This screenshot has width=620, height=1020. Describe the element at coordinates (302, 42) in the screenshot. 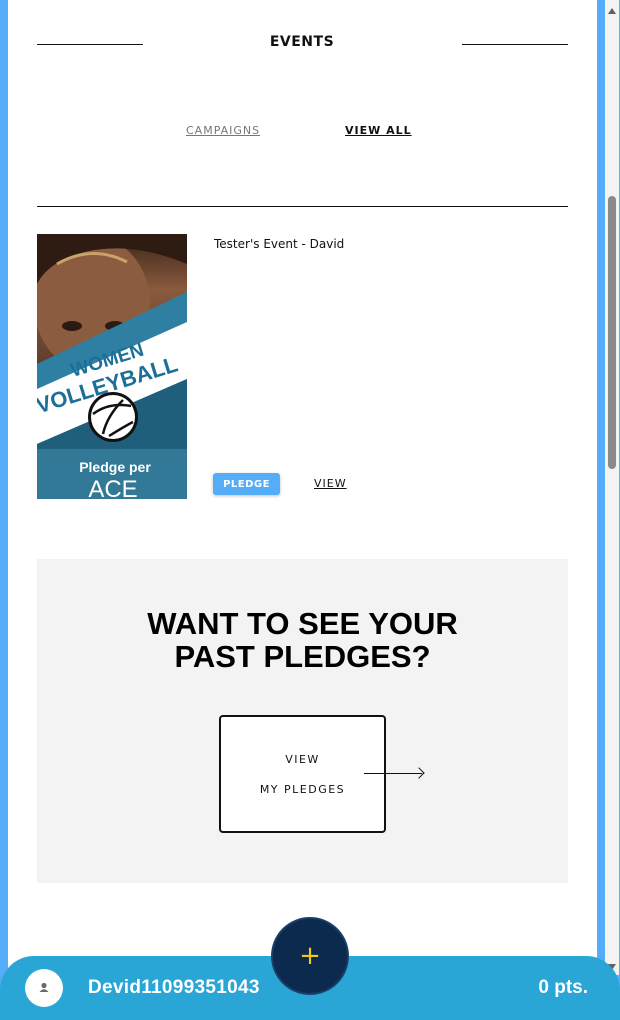

I see `page-title: EVENTS` at that location.